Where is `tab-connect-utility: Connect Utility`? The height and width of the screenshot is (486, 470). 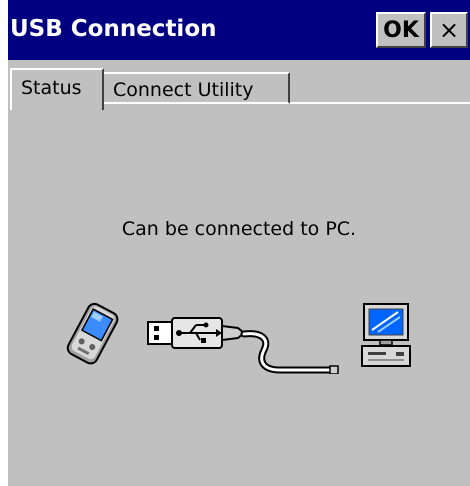
tab-connect-utility: Connect Utility is located at coordinates (197, 88).